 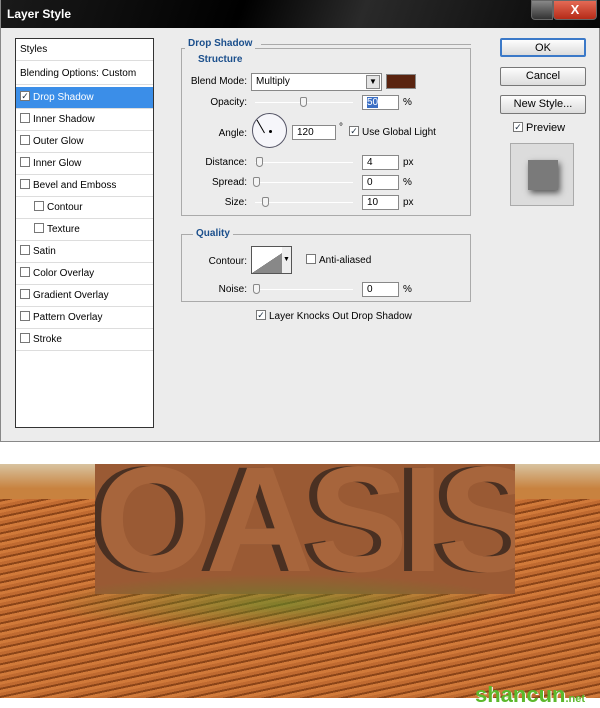 I want to click on preview-checkbox: ✓ Preview, so click(x=539, y=128).